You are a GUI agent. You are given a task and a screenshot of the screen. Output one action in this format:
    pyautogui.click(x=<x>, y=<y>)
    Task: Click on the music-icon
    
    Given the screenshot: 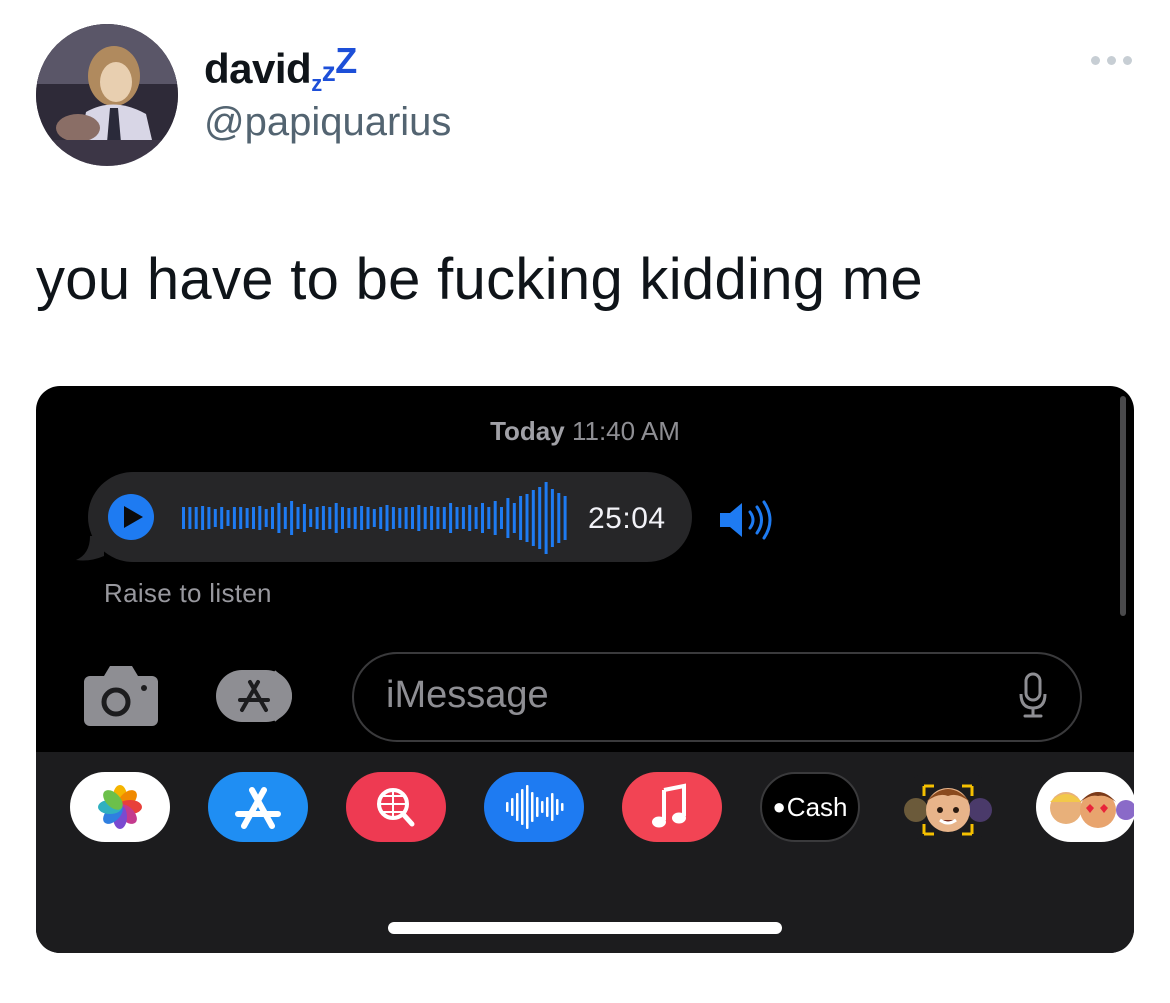 What is the action you would take?
    pyautogui.click(x=672, y=807)
    